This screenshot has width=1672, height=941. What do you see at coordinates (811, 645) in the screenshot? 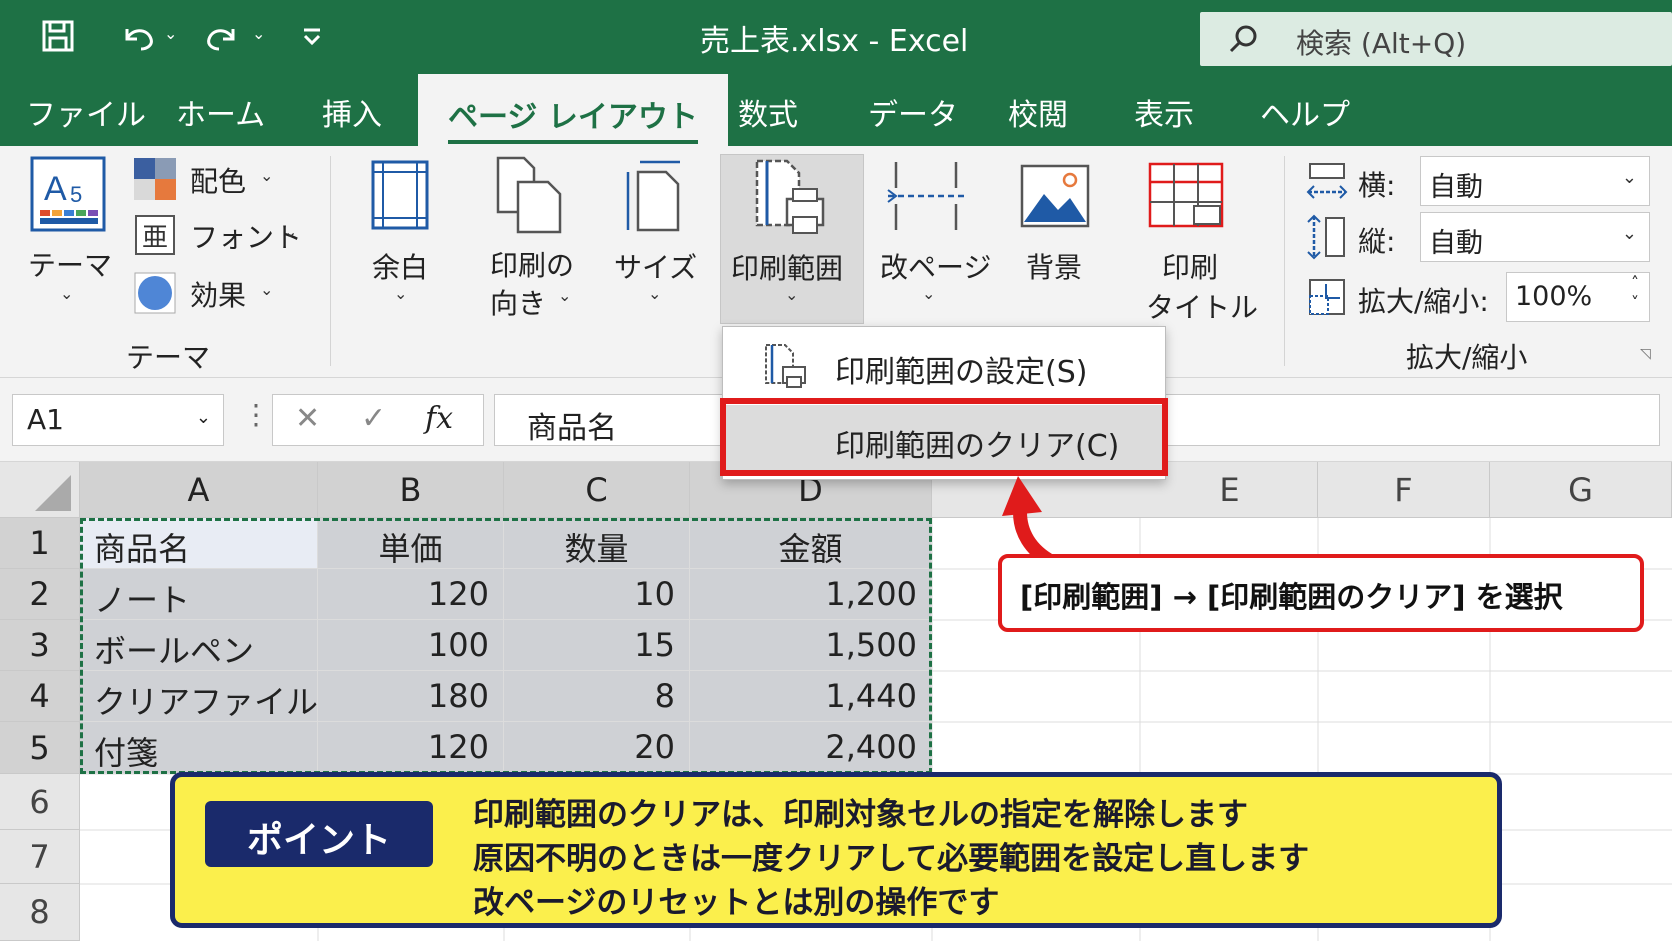
I see `cell-d3: 1,500` at bounding box center [811, 645].